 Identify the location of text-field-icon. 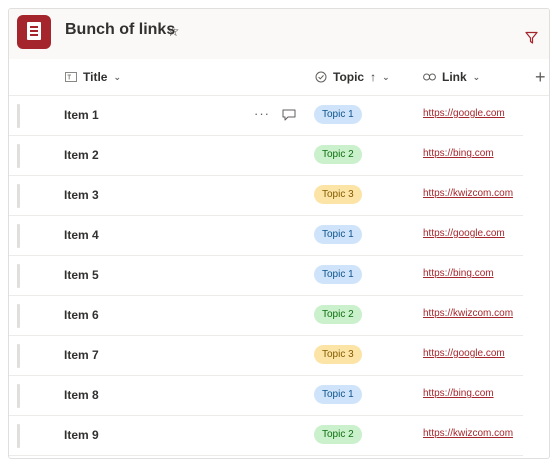
(71, 77).